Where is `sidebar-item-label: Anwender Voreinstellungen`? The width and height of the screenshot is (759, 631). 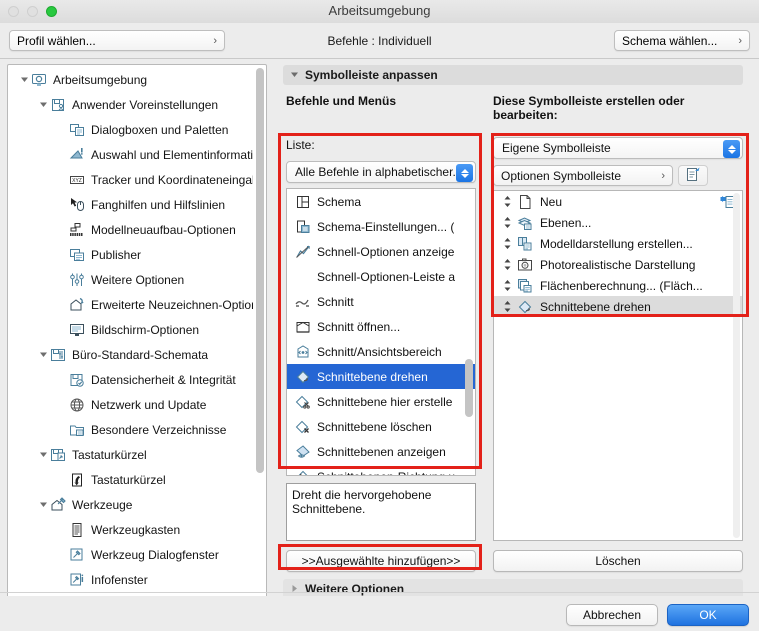 sidebar-item-label: Anwender Voreinstellungen is located at coordinates (145, 104).